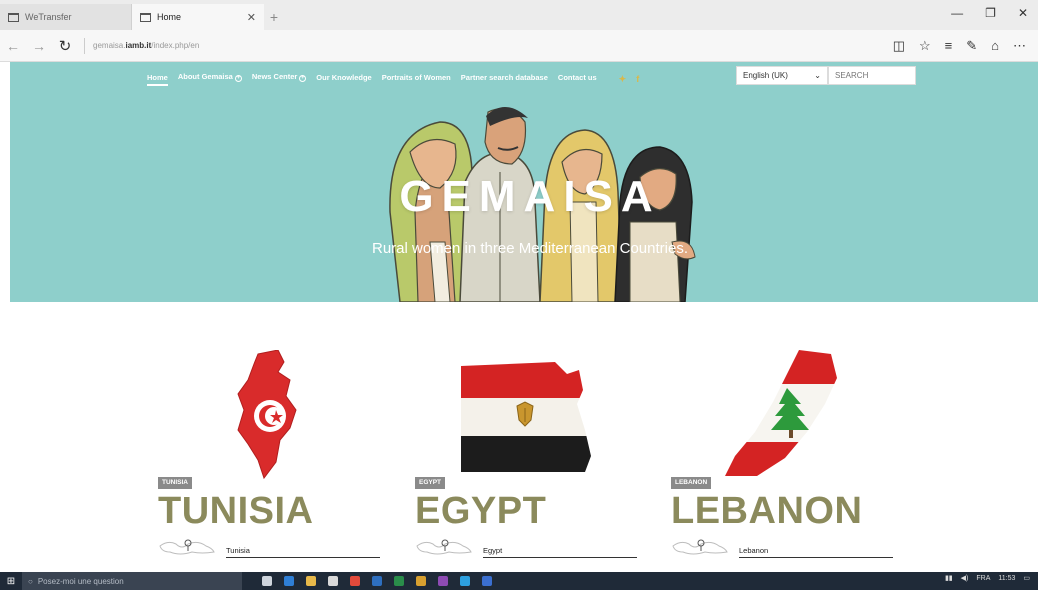 This screenshot has height=590, width=1038. What do you see at coordinates (623, 79) in the screenshot?
I see `twitter-icon: ✦` at bounding box center [623, 79].